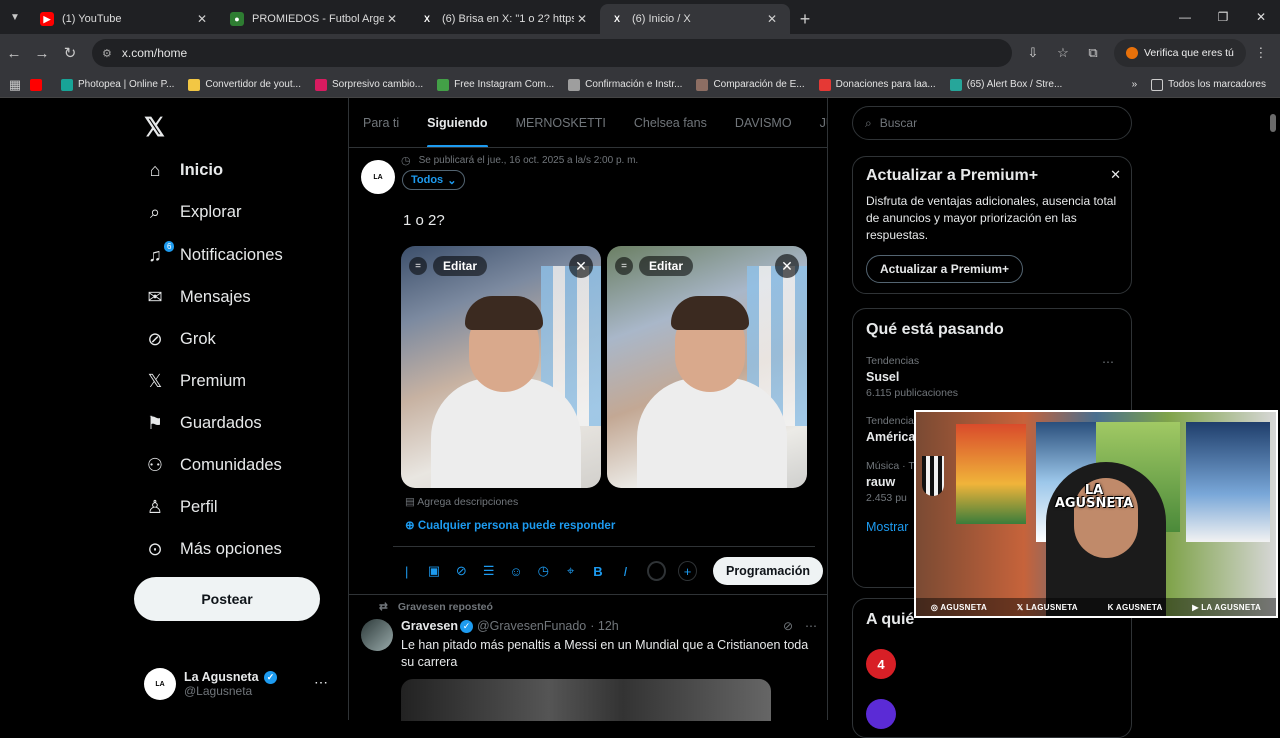 The height and width of the screenshot is (738, 1280). I want to click on promiedos-icon: ●, so click(237, 19).